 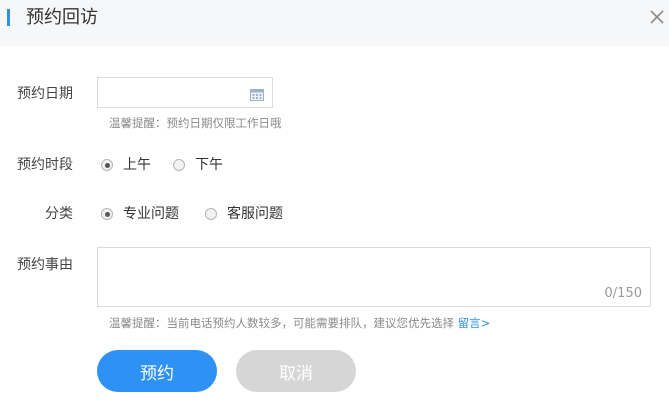 What do you see at coordinates (45, 265) in the screenshot?
I see `reason-label: 预约事由` at bounding box center [45, 265].